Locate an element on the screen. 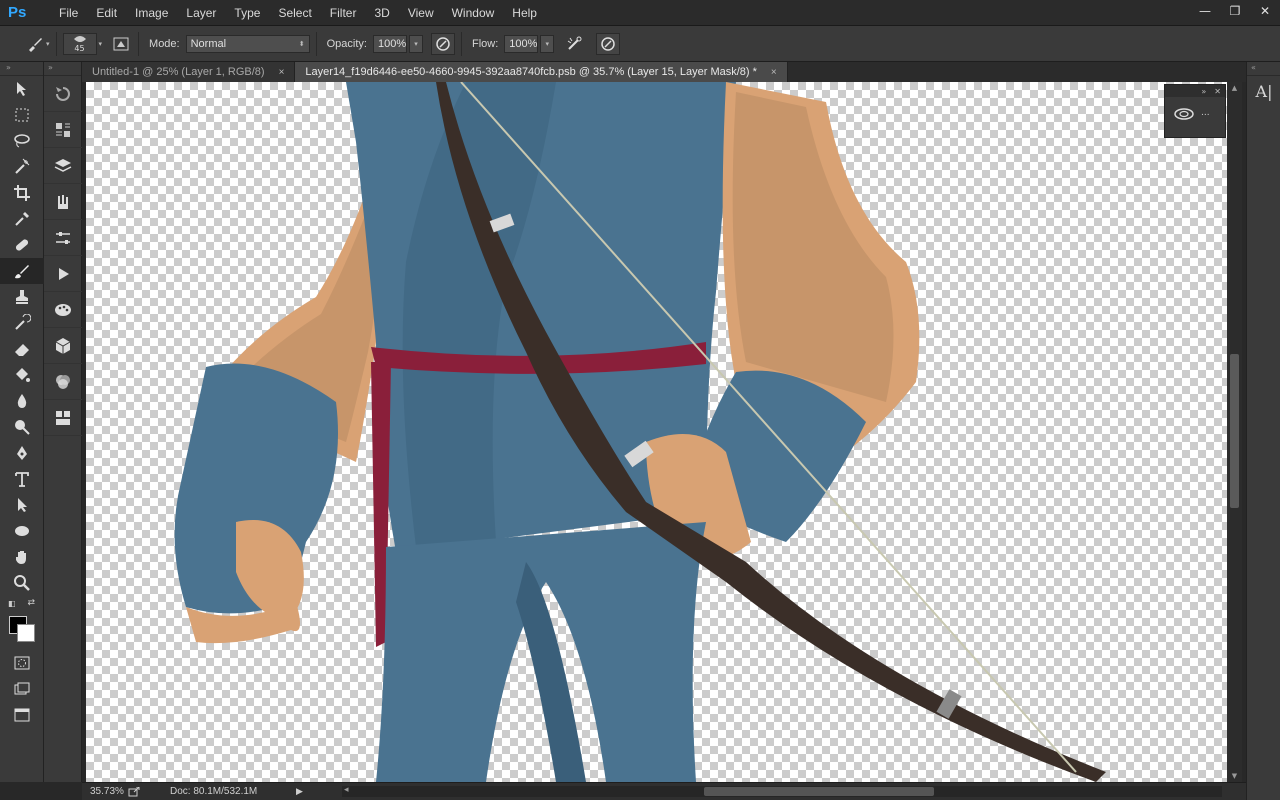  magnifier-icon is located at coordinates (22, 583).